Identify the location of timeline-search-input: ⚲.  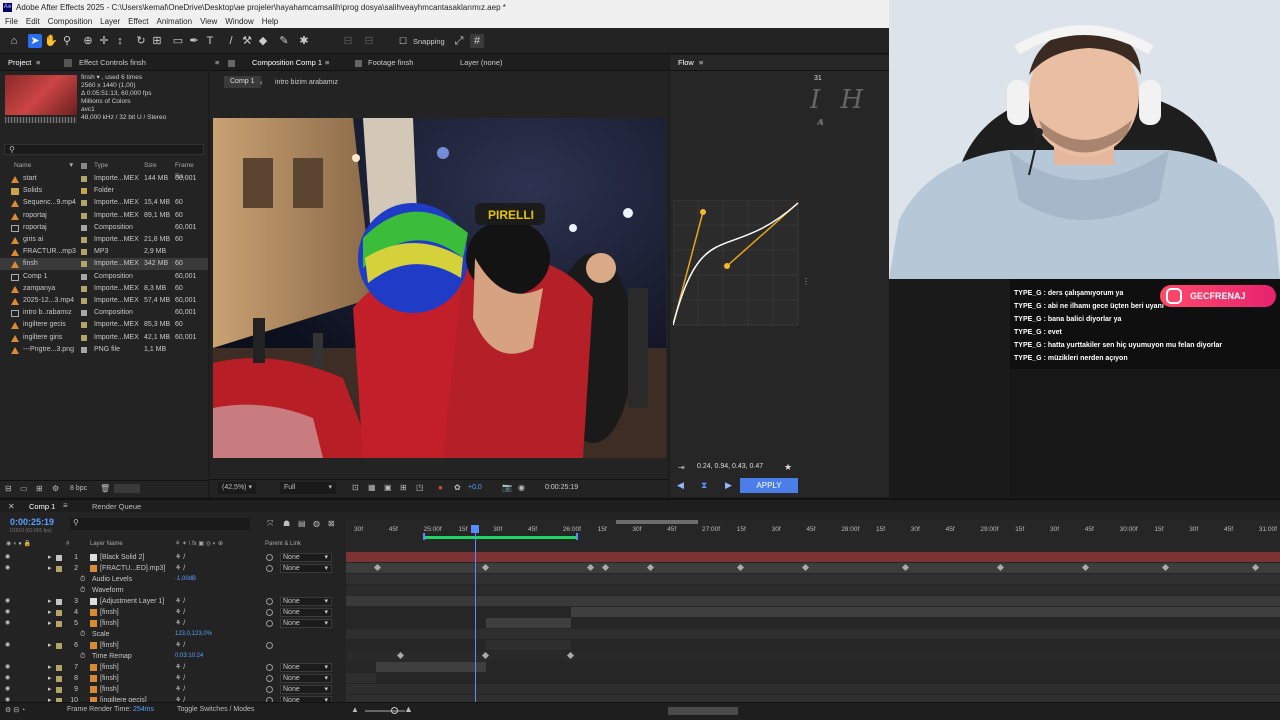
(160, 524).